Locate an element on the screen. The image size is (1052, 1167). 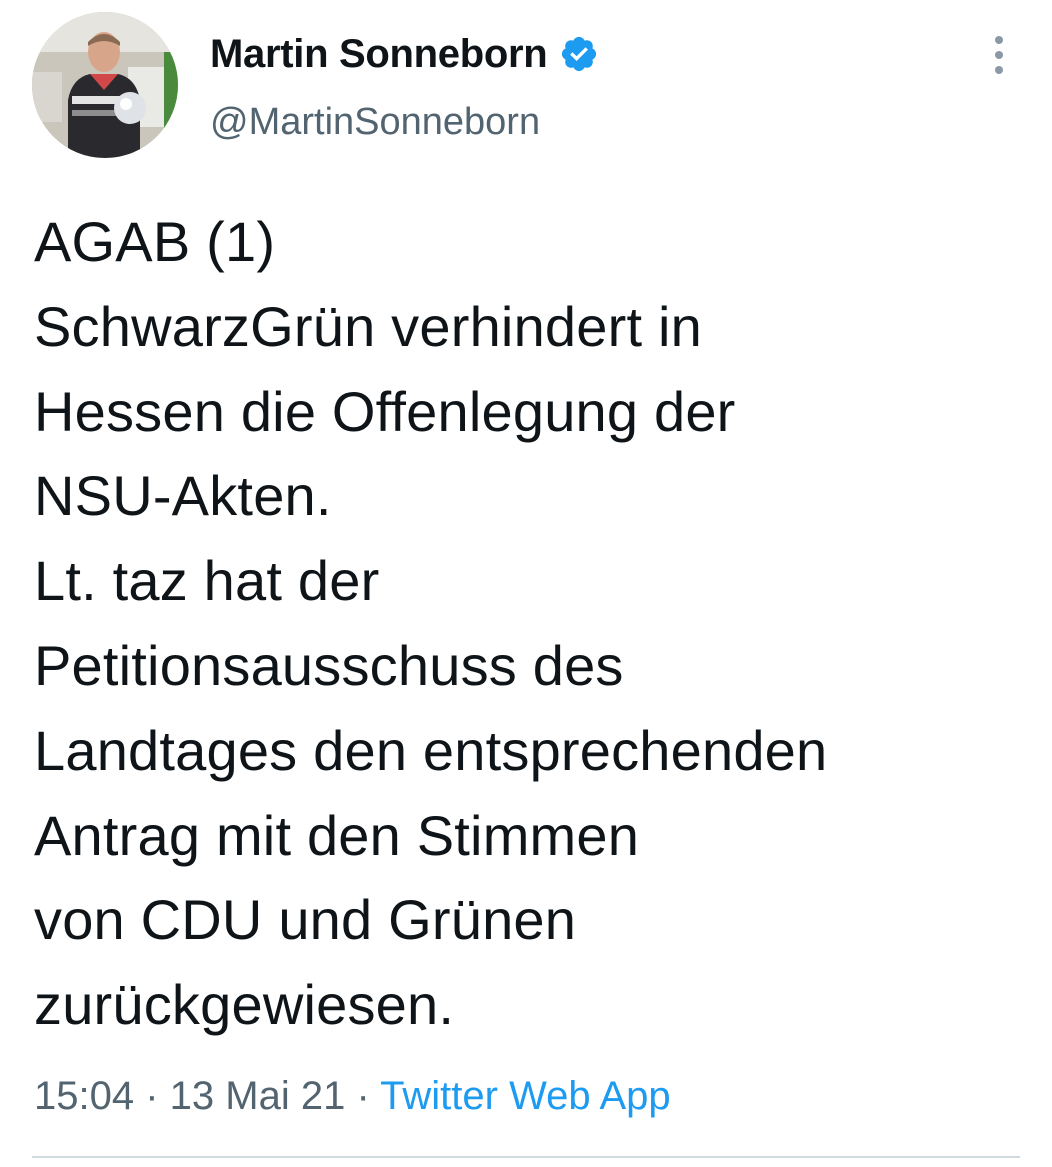
avatar is located at coordinates (105, 85).